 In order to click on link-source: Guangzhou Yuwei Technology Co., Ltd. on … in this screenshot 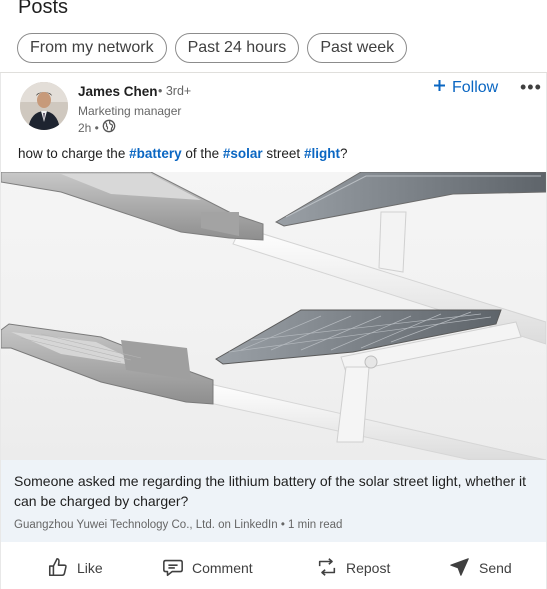, I will do `click(178, 525)`.